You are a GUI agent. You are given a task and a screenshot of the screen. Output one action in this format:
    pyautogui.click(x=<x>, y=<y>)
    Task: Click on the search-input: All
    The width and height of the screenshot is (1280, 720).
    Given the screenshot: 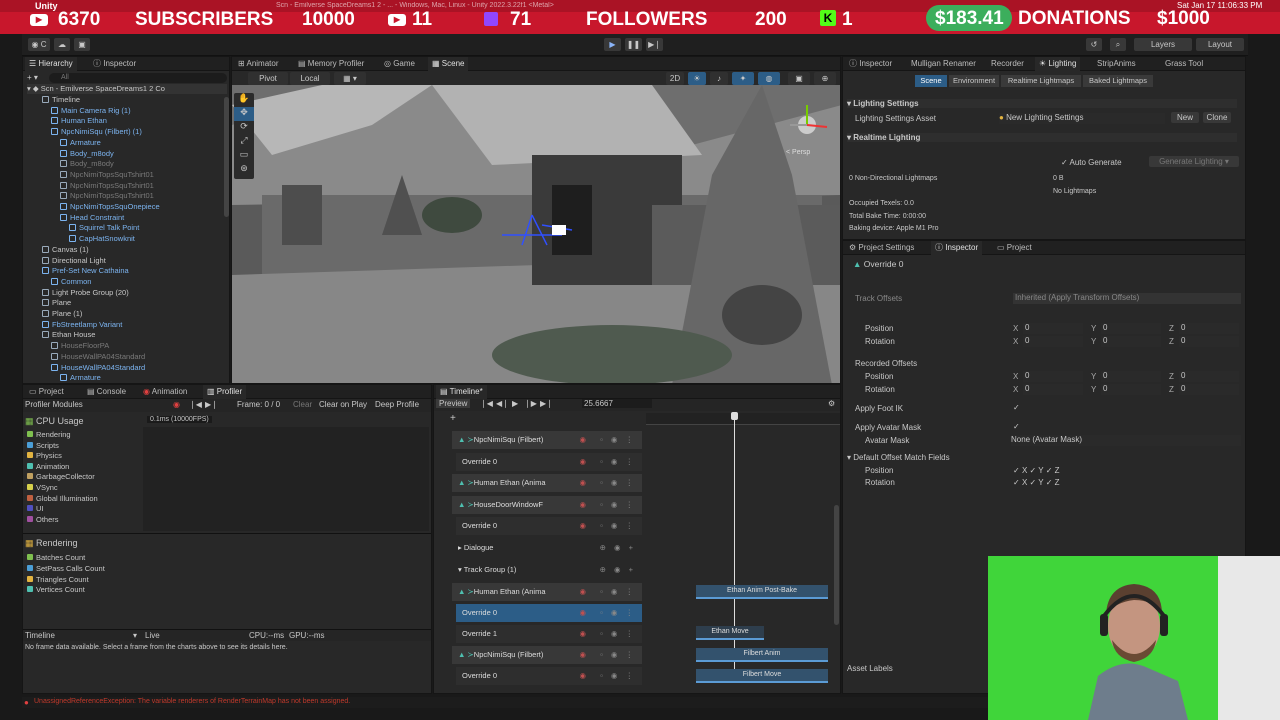 What is the action you would take?
    pyautogui.click(x=138, y=78)
    